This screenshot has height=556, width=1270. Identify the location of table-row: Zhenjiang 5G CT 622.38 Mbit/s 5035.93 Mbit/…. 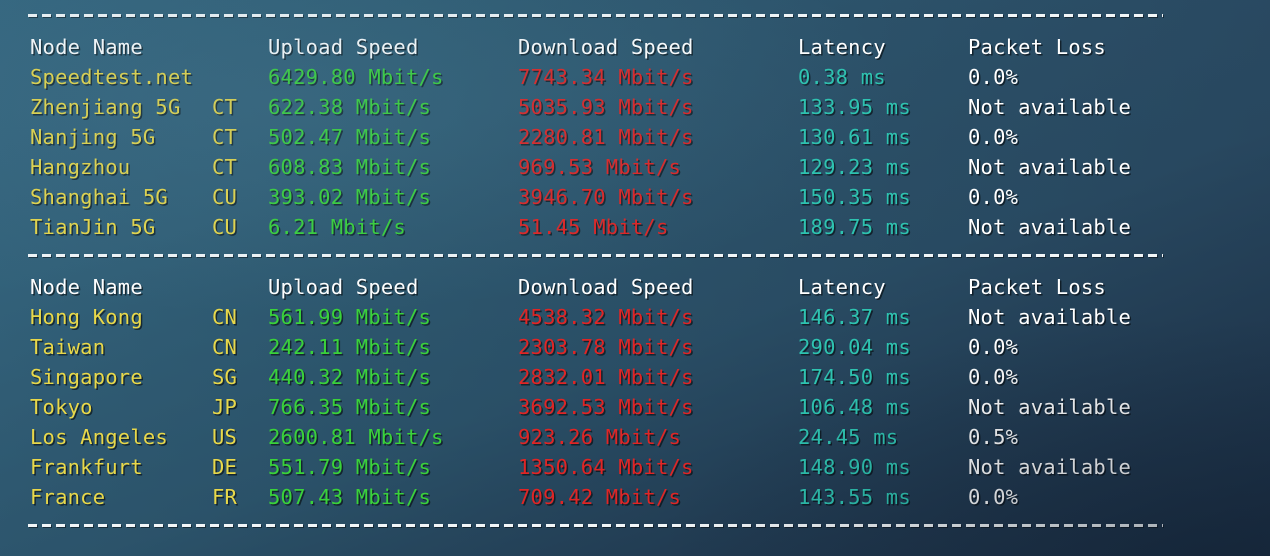
(635, 107).